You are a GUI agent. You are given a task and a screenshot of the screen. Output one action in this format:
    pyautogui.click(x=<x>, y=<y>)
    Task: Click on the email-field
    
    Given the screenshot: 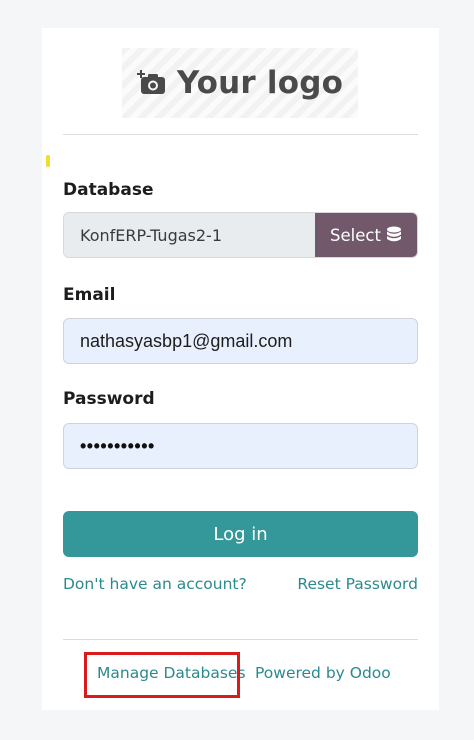 What is the action you would take?
    pyautogui.click(x=240, y=341)
    